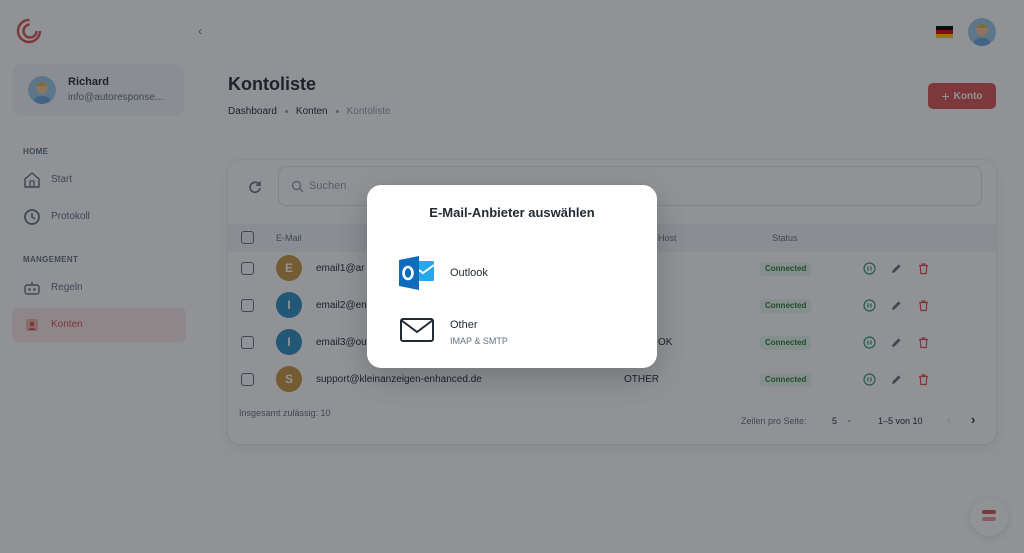 The height and width of the screenshot is (553, 1024). What do you see at coordinates (464, 325) in the screenshot?
I see `provider-label: Other` at bounding box center [464, 325].